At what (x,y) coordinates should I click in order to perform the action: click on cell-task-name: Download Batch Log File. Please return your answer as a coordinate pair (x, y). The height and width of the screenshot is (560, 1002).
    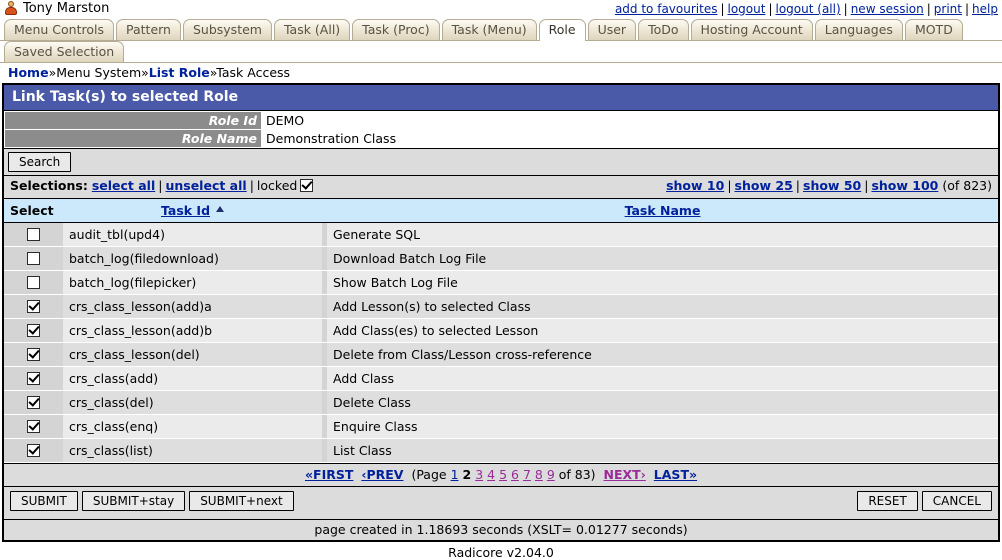
    Looking at the image, I should click on (662, 258).